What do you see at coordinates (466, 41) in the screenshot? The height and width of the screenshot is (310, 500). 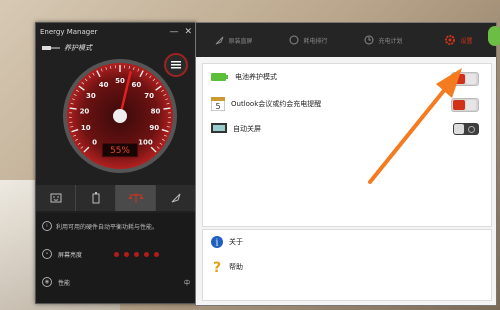 I see `tab-label: 设置` at bounding box center [466, 41].